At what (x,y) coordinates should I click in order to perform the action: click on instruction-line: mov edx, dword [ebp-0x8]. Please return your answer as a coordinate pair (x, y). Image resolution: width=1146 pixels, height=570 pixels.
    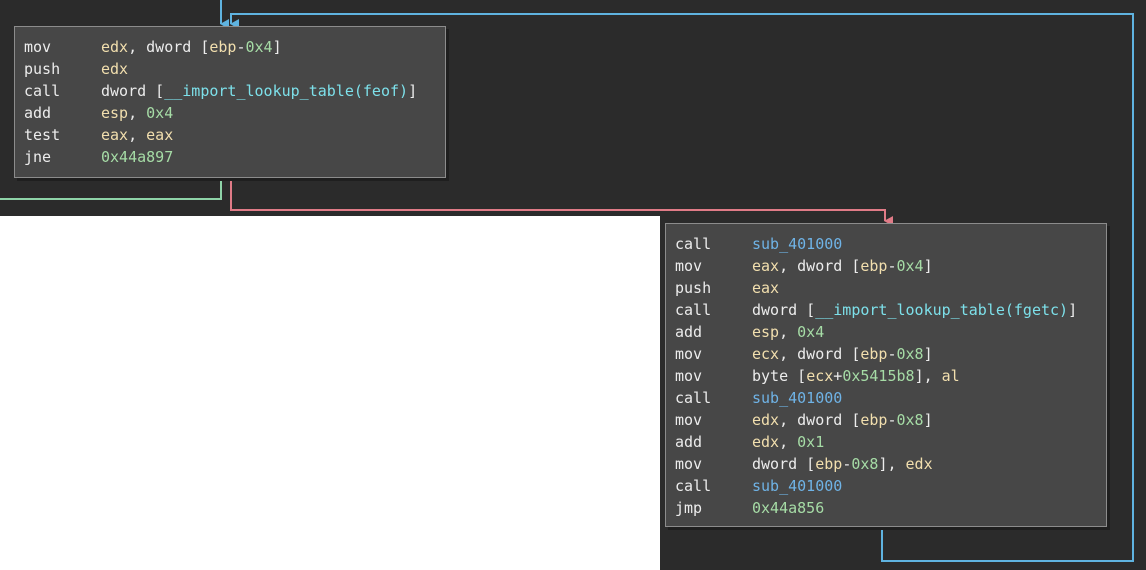
    Looking at the image, I should click on (890, 420).